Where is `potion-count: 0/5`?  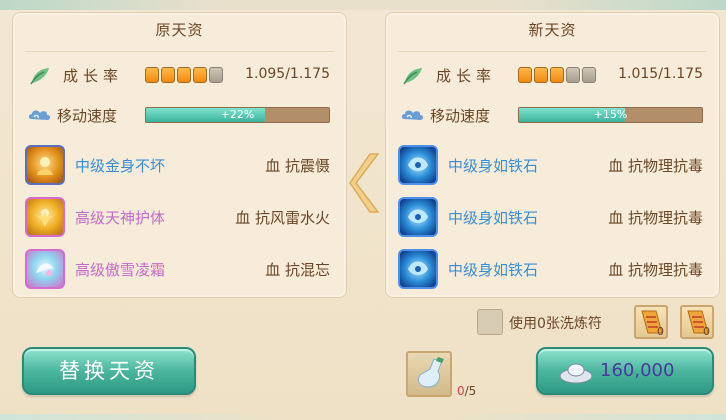
potion-count: 0/5 is located at coordinates (466, 391).